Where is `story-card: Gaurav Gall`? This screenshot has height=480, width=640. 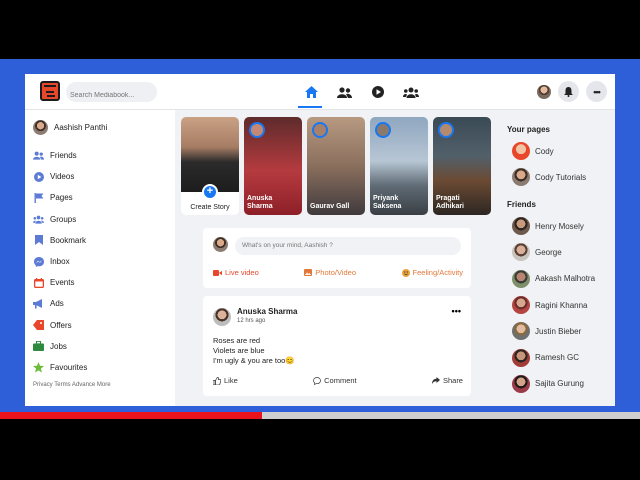 story-card: Gaurav Gall is located at coordinates (336, 166).